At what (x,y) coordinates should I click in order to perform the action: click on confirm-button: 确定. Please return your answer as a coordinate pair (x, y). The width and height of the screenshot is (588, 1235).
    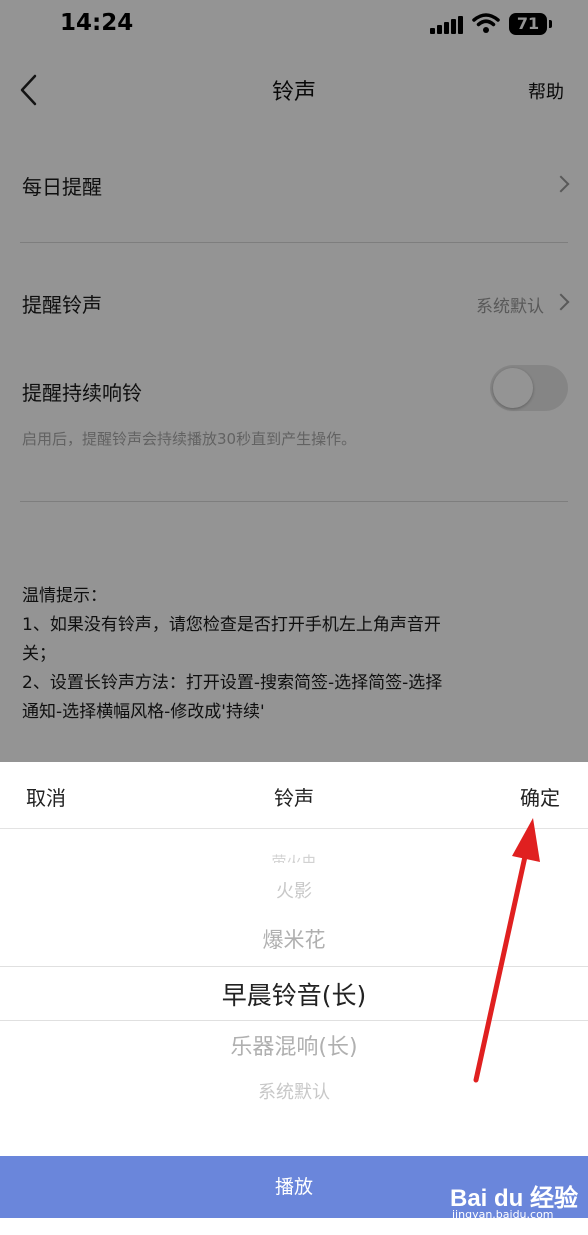
    Looking at the image, I should click on (540, 796).